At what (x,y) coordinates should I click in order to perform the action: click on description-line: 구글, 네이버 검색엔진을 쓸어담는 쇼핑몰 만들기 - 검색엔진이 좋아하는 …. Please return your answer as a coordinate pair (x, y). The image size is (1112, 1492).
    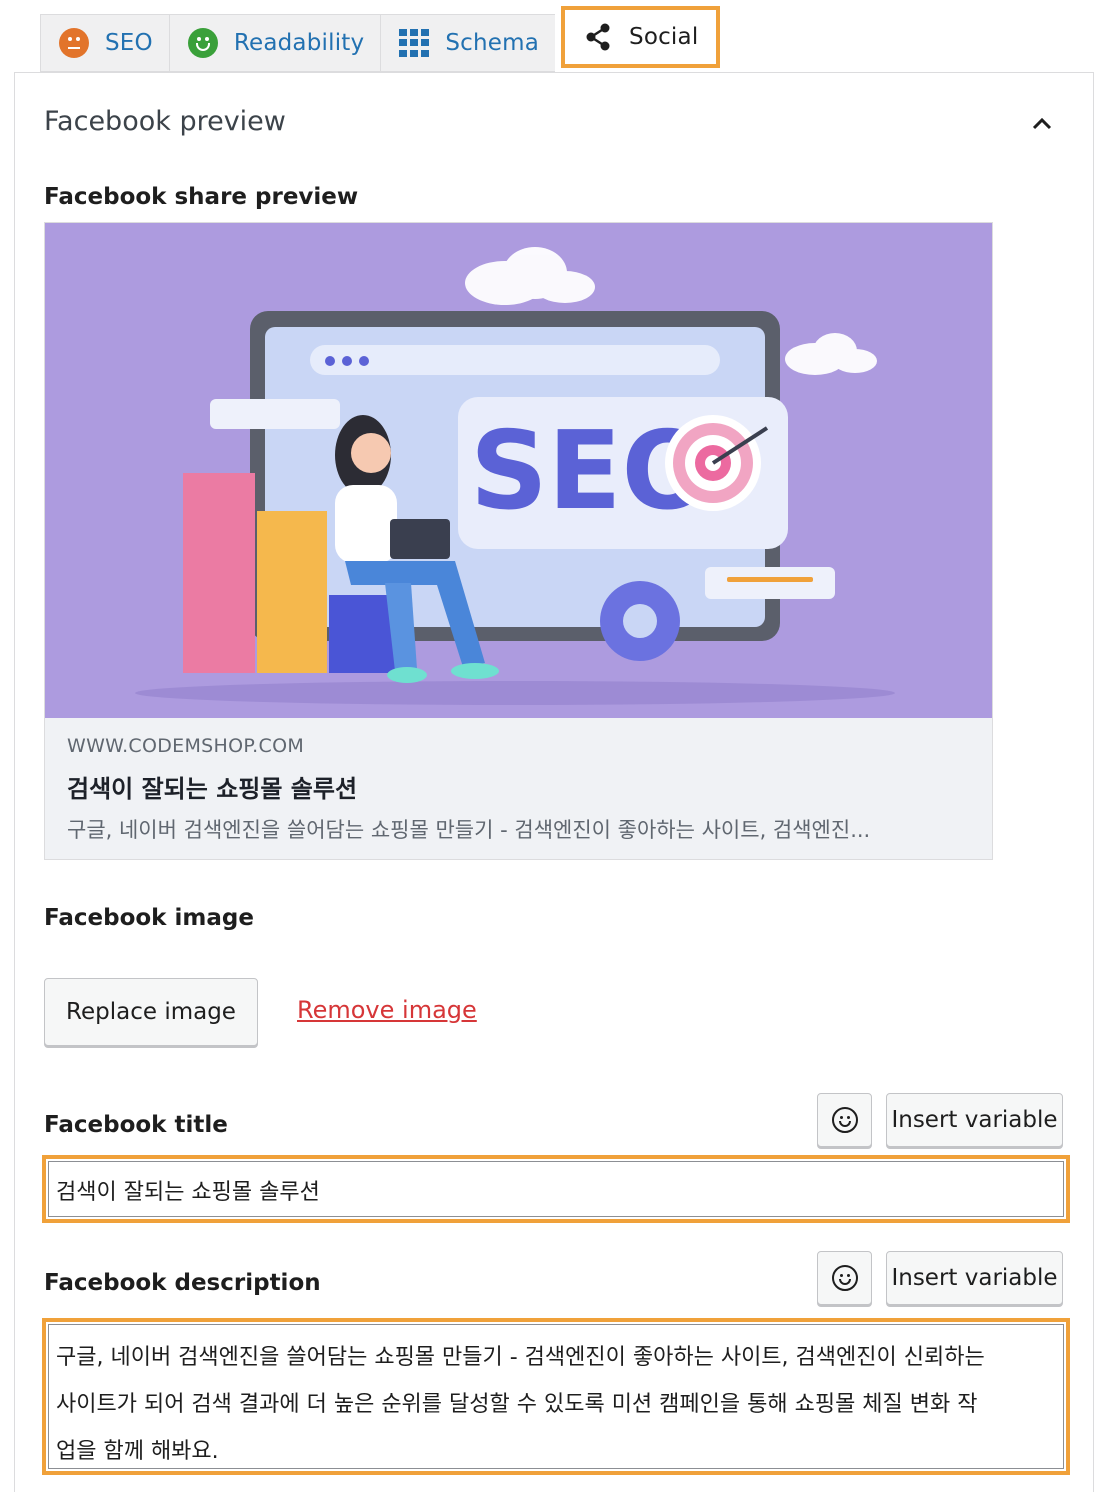
    Looking at the image, I should click on (520, 1357).